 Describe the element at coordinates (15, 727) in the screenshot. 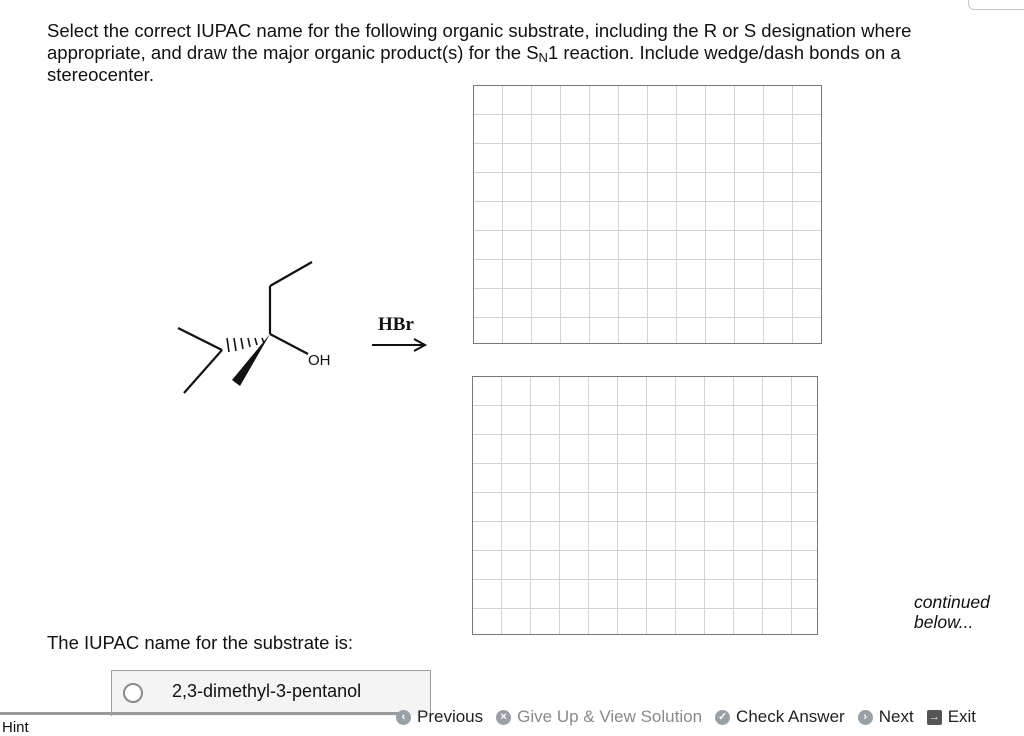

I see `hint-label: Hint` at that location.